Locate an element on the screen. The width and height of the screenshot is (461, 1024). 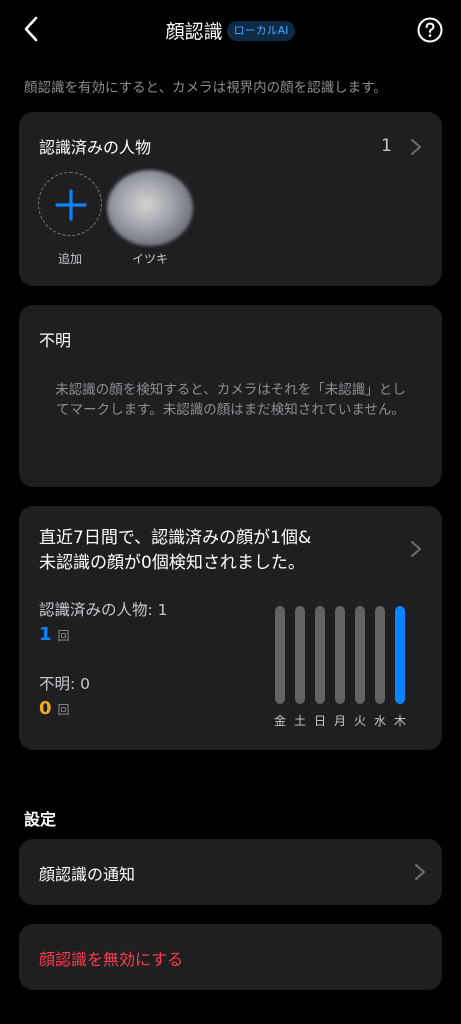
disable-face-recognition-label: 顔認識を無効にする is located at coordinates (111, 959).